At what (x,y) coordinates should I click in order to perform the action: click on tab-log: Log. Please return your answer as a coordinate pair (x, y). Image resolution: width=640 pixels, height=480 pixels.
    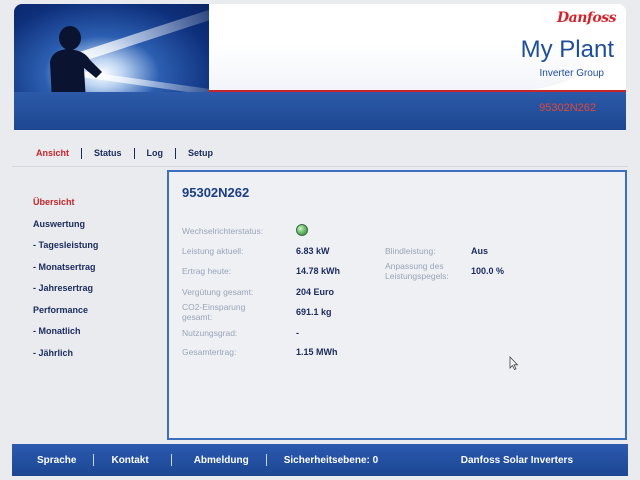
    Looking at the image, I should click on (155, 153).